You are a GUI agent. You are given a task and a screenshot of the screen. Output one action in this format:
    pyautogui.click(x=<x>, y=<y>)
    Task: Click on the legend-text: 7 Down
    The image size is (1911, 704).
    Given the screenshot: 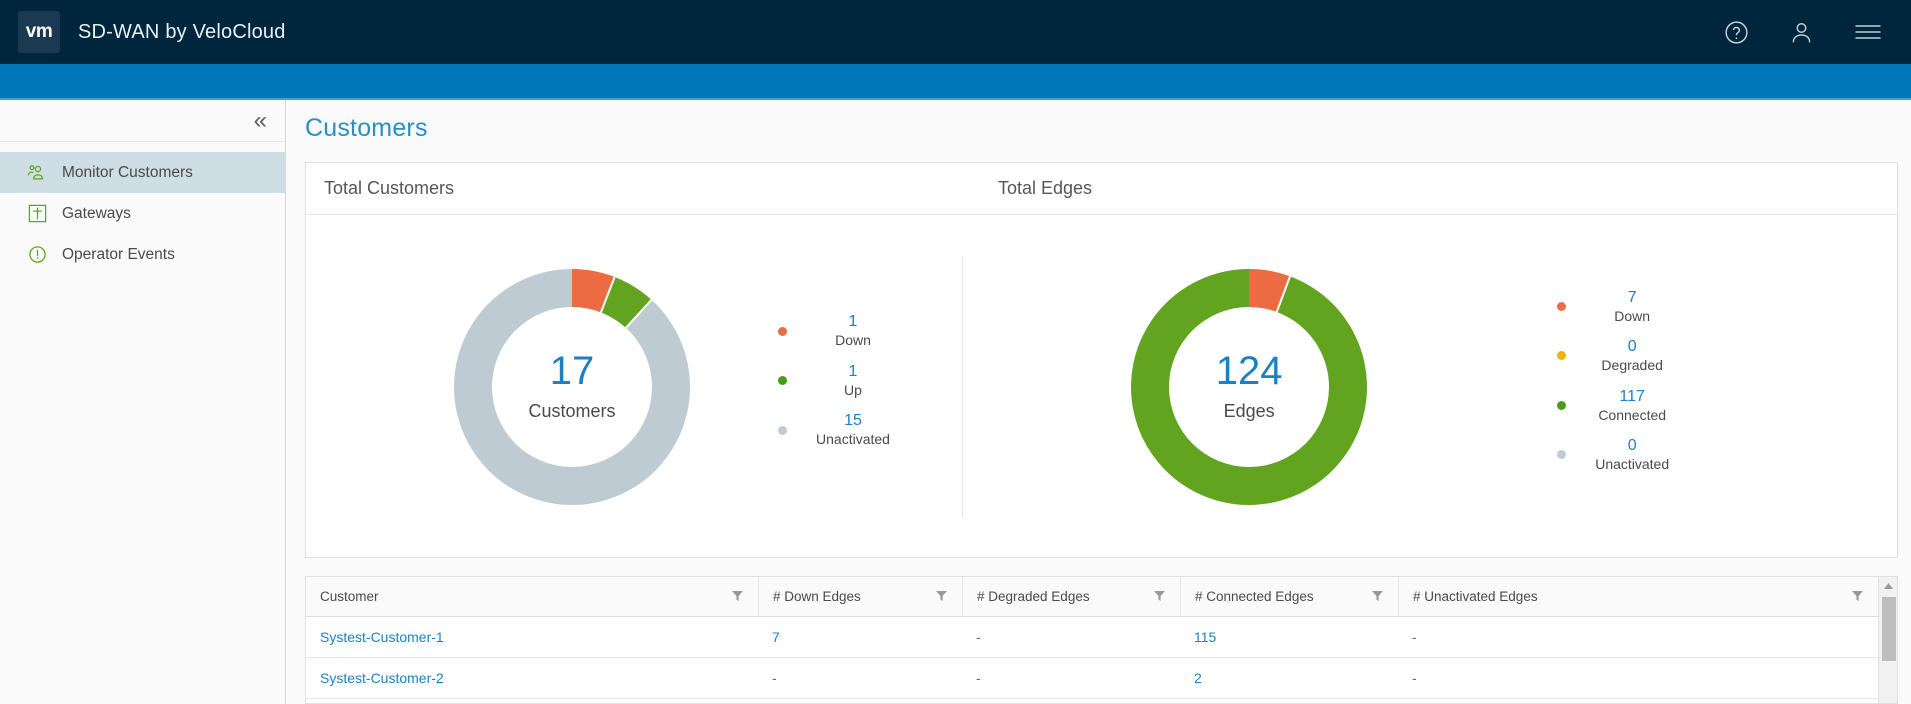 What is the action you would take?
    pyautogui.click(x=1632, y=307)
    